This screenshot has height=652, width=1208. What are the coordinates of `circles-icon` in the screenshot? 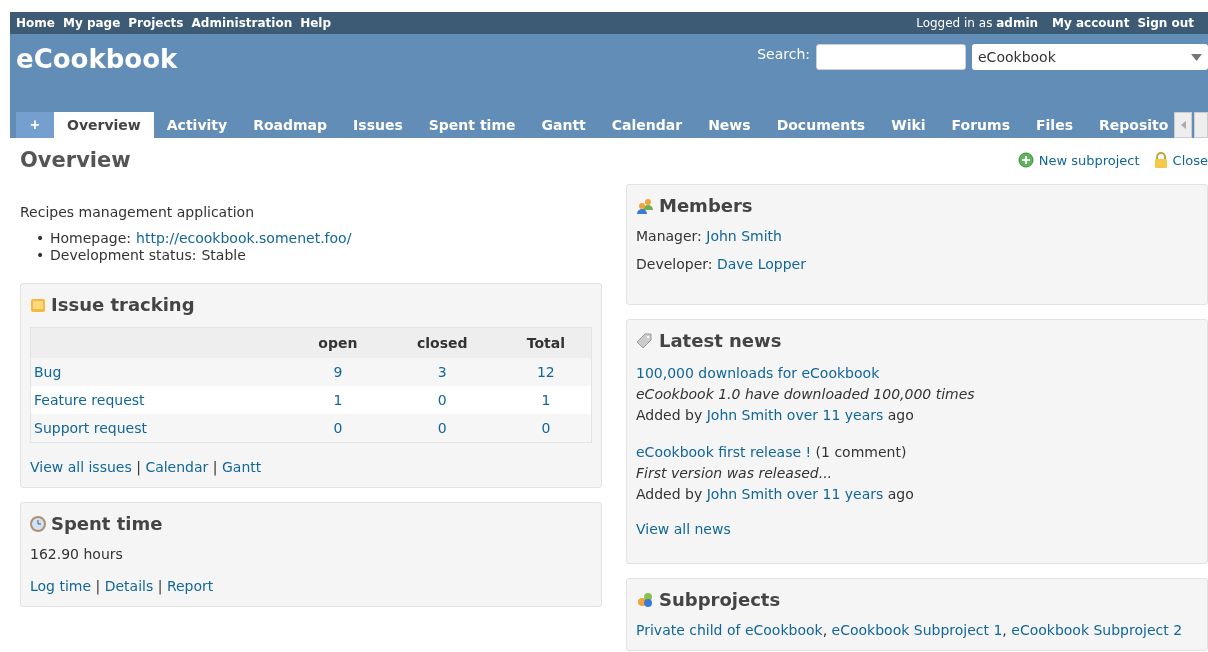 It's located at (645, 599).